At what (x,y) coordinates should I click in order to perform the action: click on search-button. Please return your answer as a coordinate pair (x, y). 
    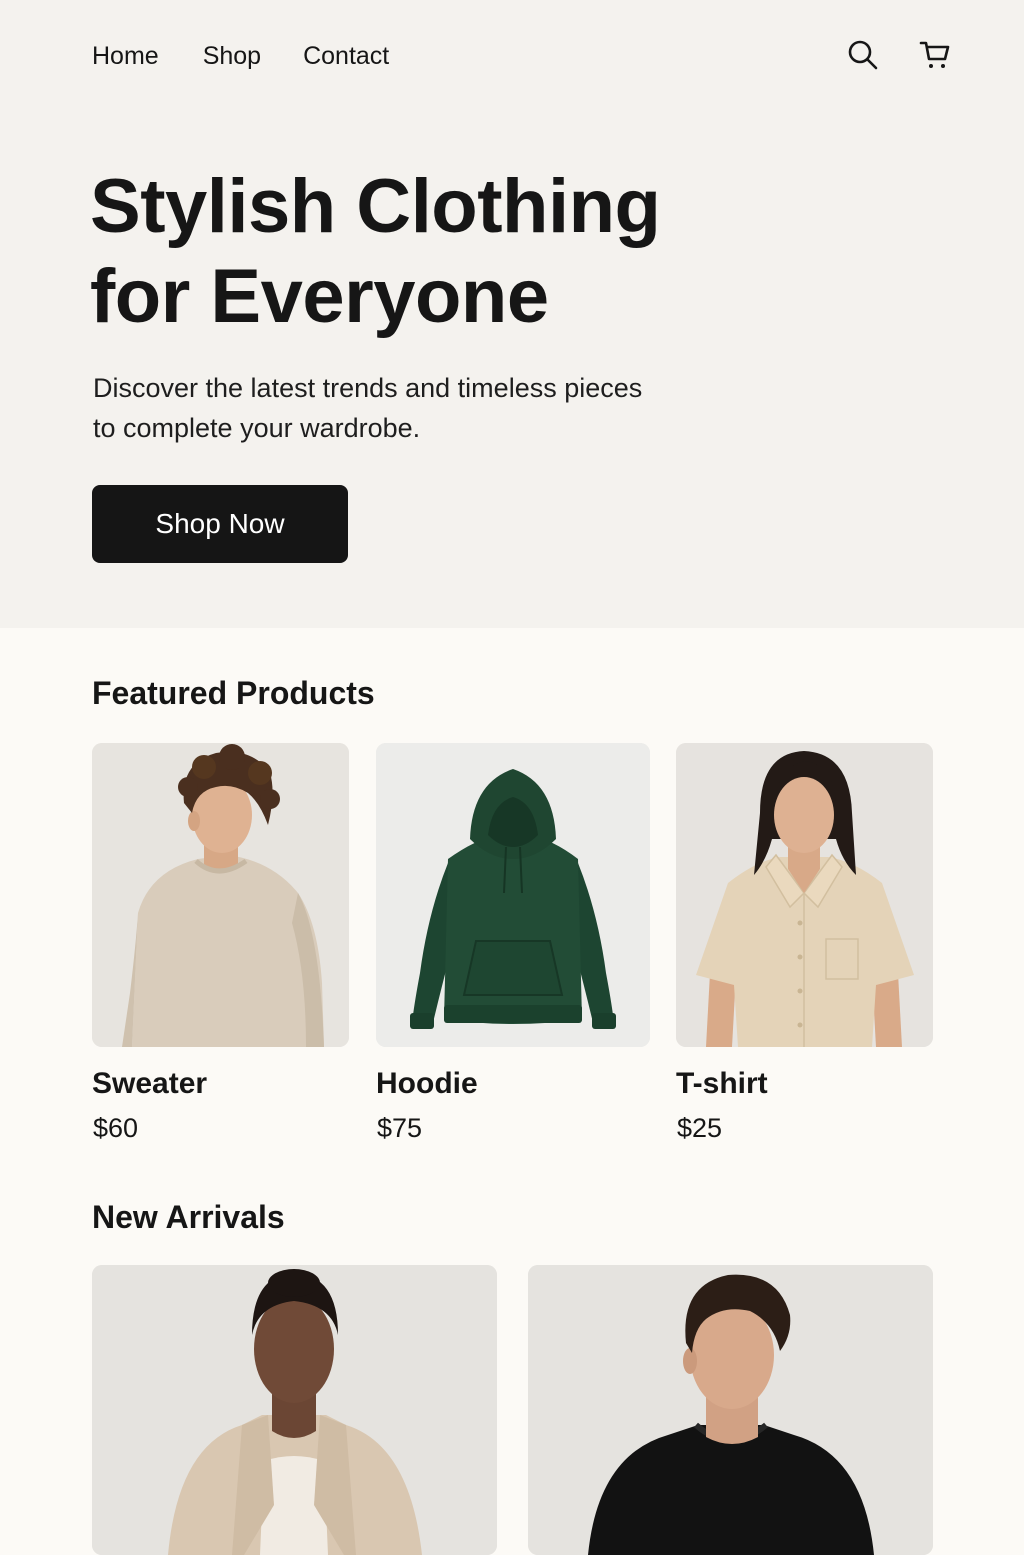
    Looking at the image, I should click on (863, 55).